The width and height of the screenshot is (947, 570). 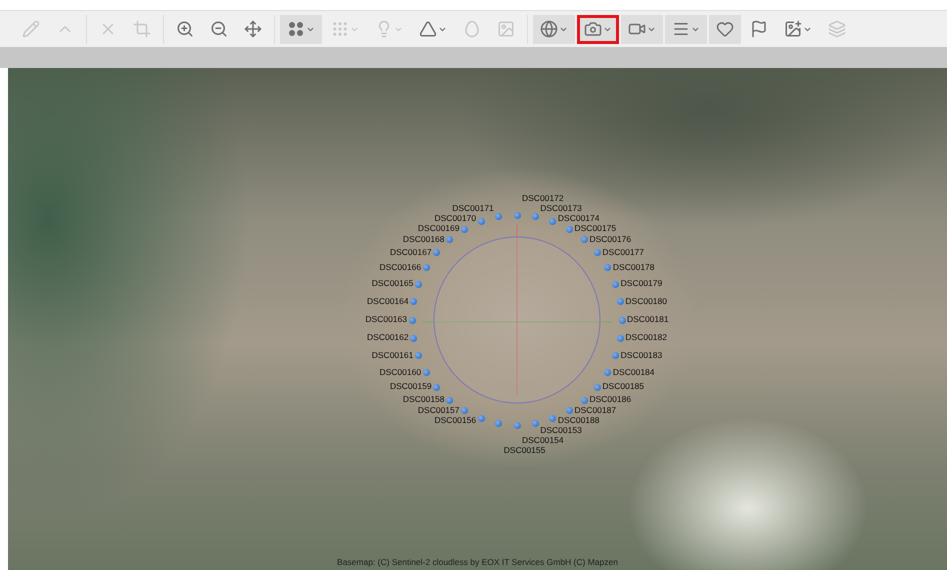 What do you see at coordinates (428, 29) in the screenshot?
I see `triangle-icon` at bounding box center [428, 29].